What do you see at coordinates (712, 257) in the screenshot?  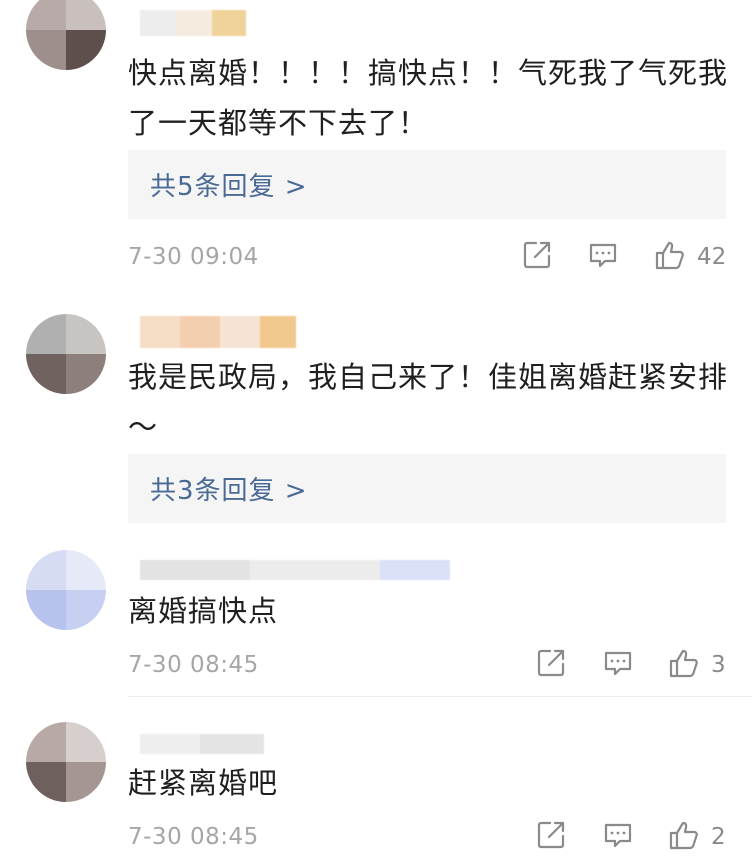 I see `like-count: 42` at bounding box center [712, 257].